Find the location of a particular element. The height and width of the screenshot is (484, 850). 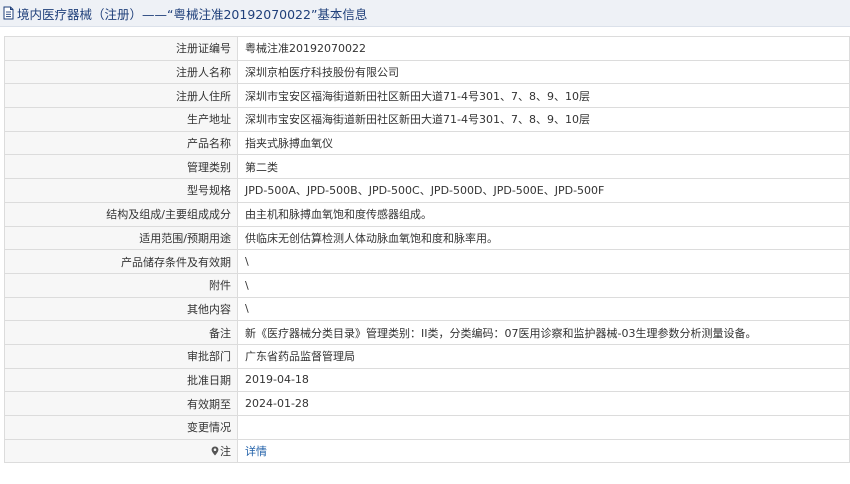

field-label: 型号规格 is located at coordinates (121, 190).